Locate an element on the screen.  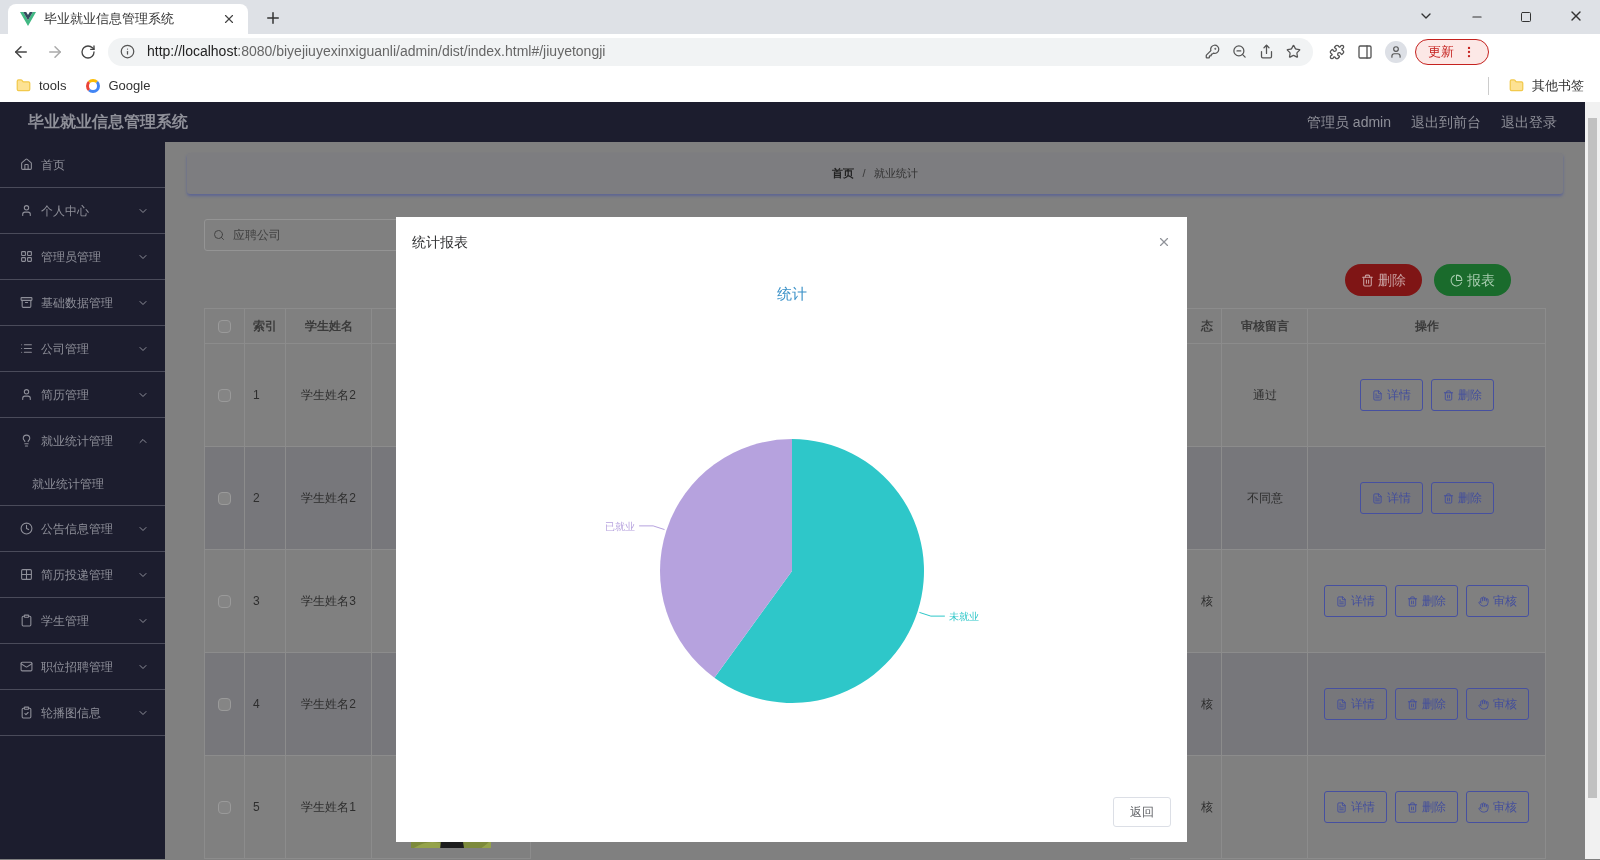
dialog-title: 统计报表 is located at coordinates (440, 242).